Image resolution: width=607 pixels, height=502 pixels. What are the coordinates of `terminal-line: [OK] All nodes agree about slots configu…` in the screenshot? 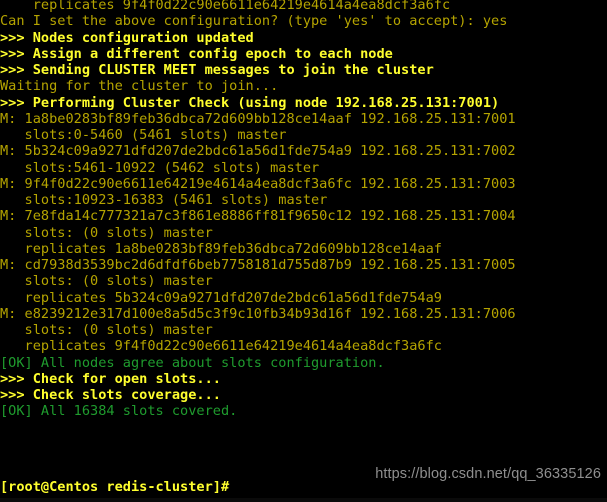 It's located at (192, 362).